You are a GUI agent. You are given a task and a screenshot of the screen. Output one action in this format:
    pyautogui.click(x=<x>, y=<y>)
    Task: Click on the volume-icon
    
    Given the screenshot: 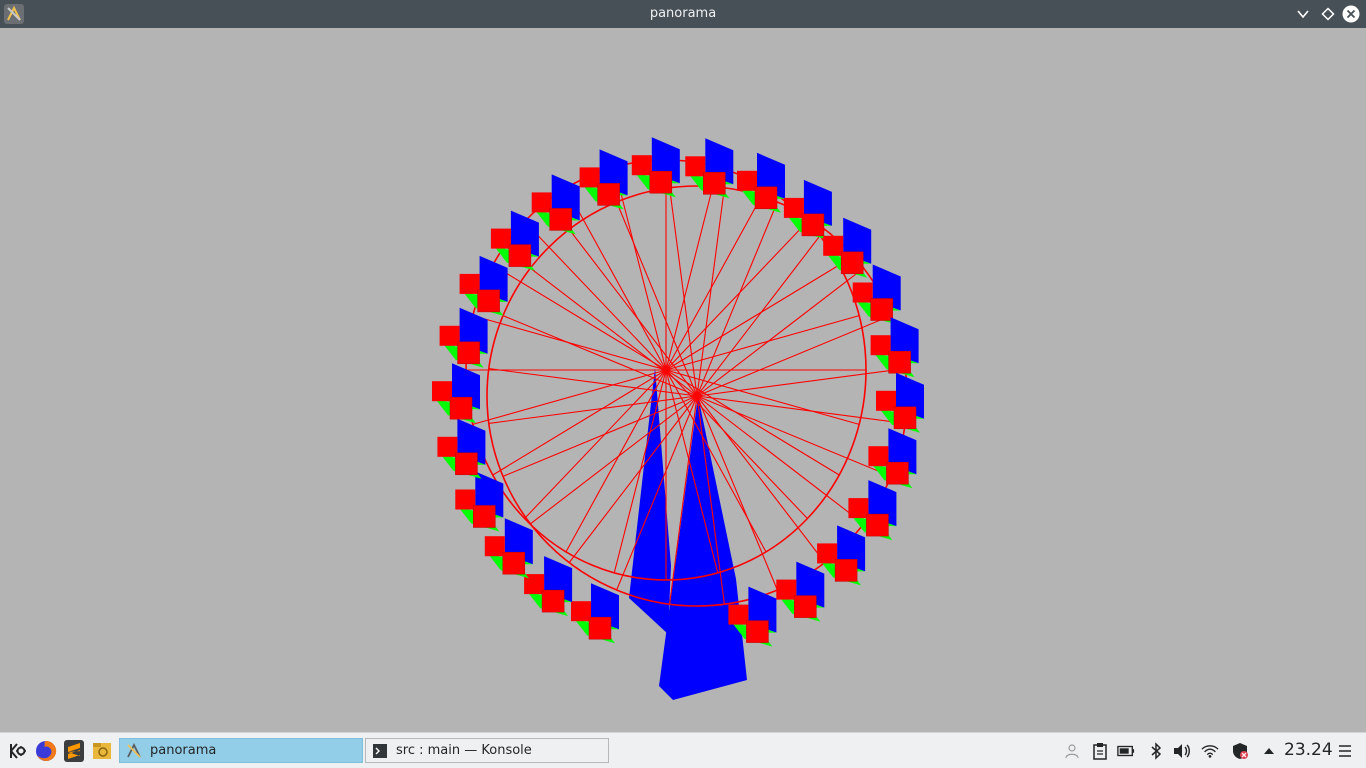 What is the action you would take?
    pyautogui.click(x=1182, y=751)
    